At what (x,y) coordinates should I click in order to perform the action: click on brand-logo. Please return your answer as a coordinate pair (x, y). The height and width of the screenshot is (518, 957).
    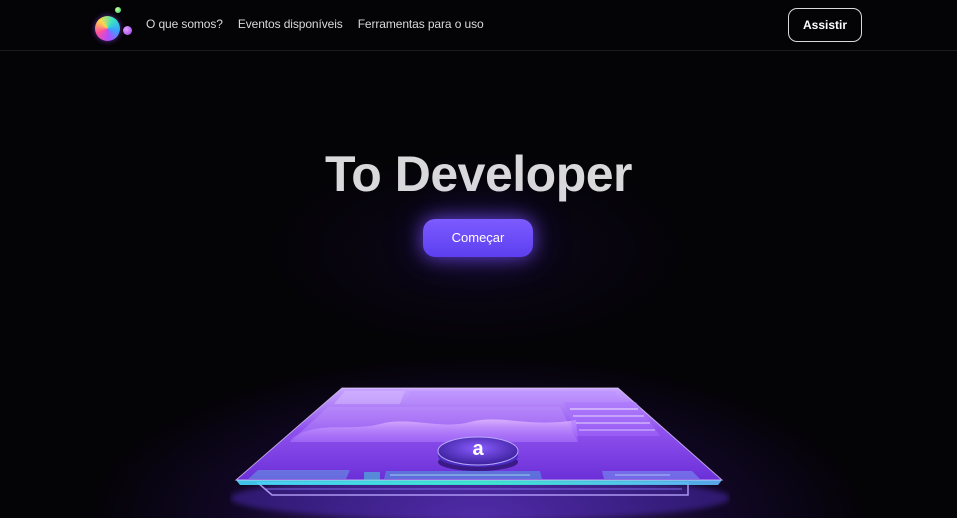
    Looking at the image, I should click on (114, 25).